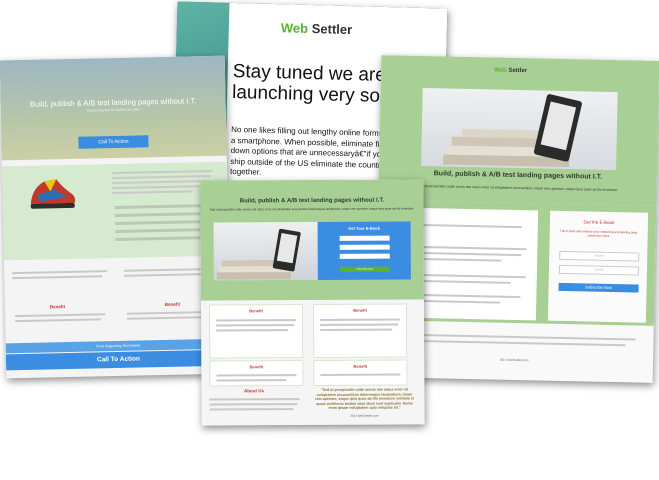 The width and height of the screenshot is (659, 480). Describe the element at coordinates (364, 256) in the screenshot. I see `phone-input` at that location.